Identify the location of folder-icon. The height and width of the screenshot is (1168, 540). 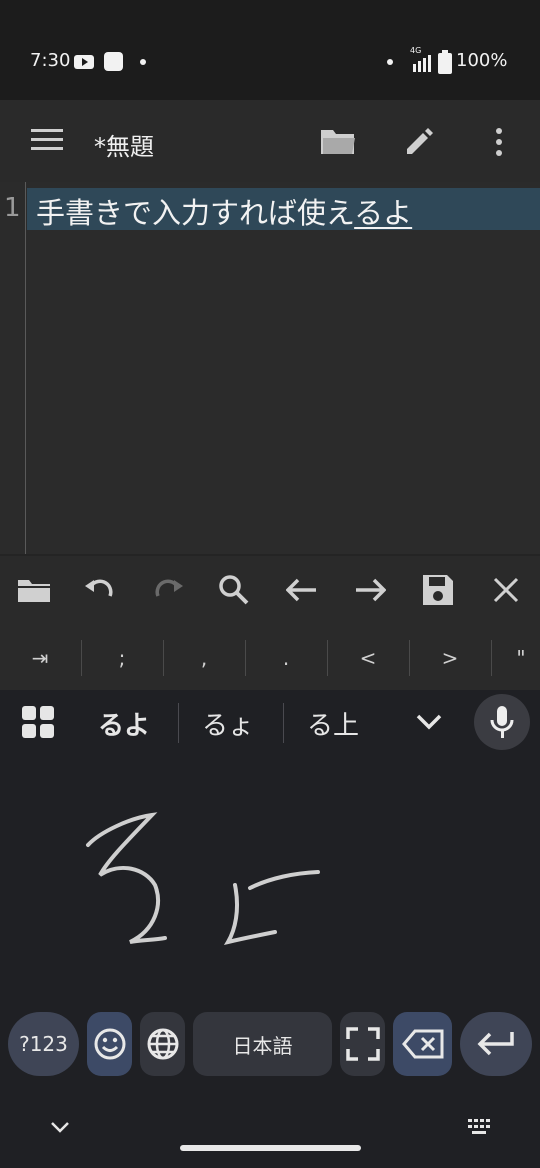
(34, 591).